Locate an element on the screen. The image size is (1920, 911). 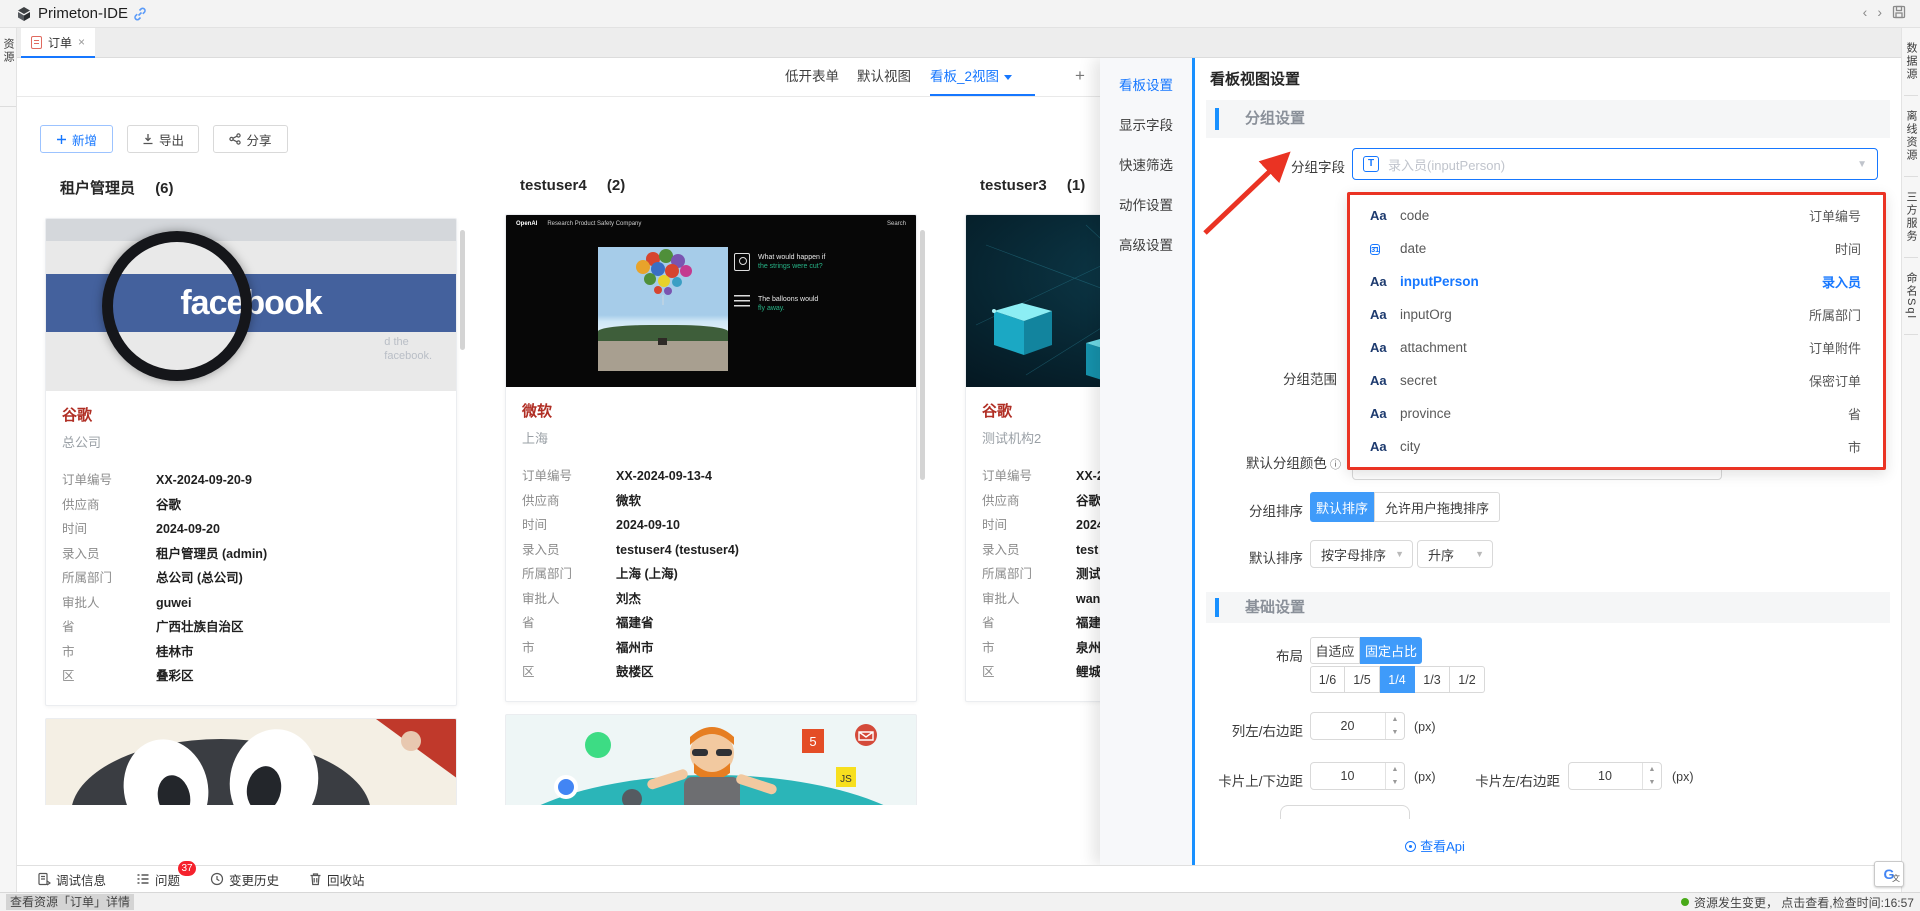
view-tab-lowcode-form: 低开表单 is located at coordinates (812, 77).